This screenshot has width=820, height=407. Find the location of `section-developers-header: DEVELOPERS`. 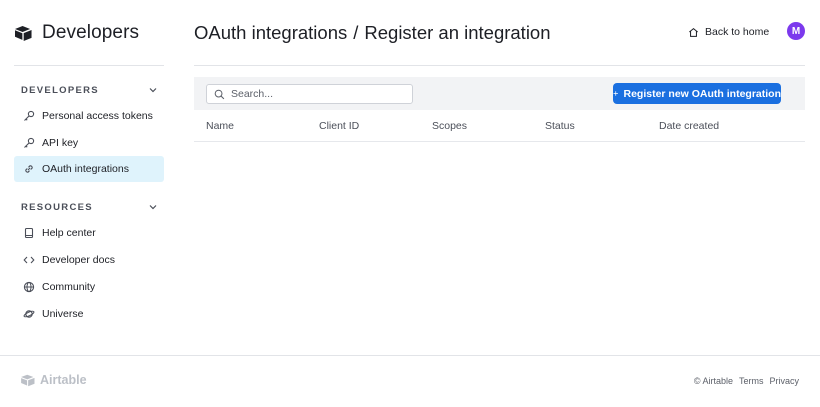

section-developers-header: DEVELOPERS is located at coordinates (89, 90).